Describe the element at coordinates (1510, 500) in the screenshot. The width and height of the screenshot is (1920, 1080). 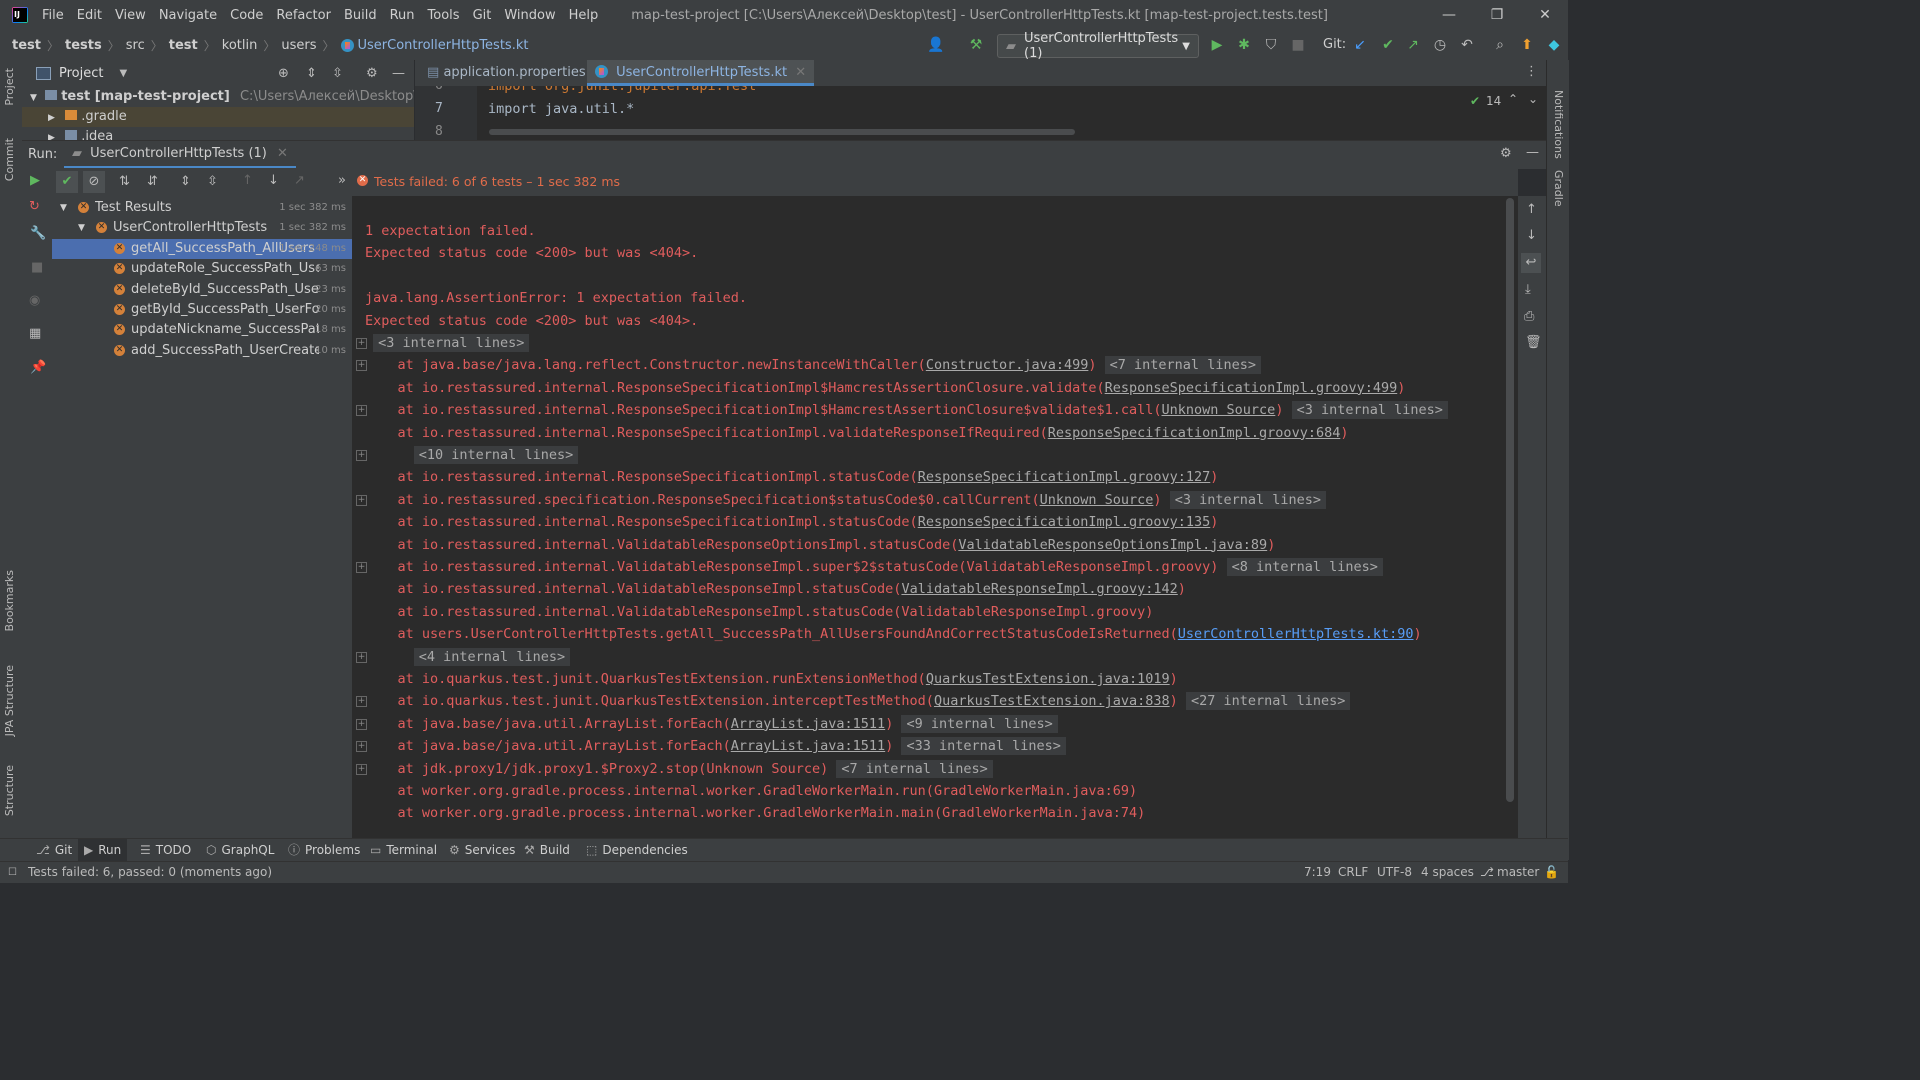
I see `vertical-scrollbar` at that location.